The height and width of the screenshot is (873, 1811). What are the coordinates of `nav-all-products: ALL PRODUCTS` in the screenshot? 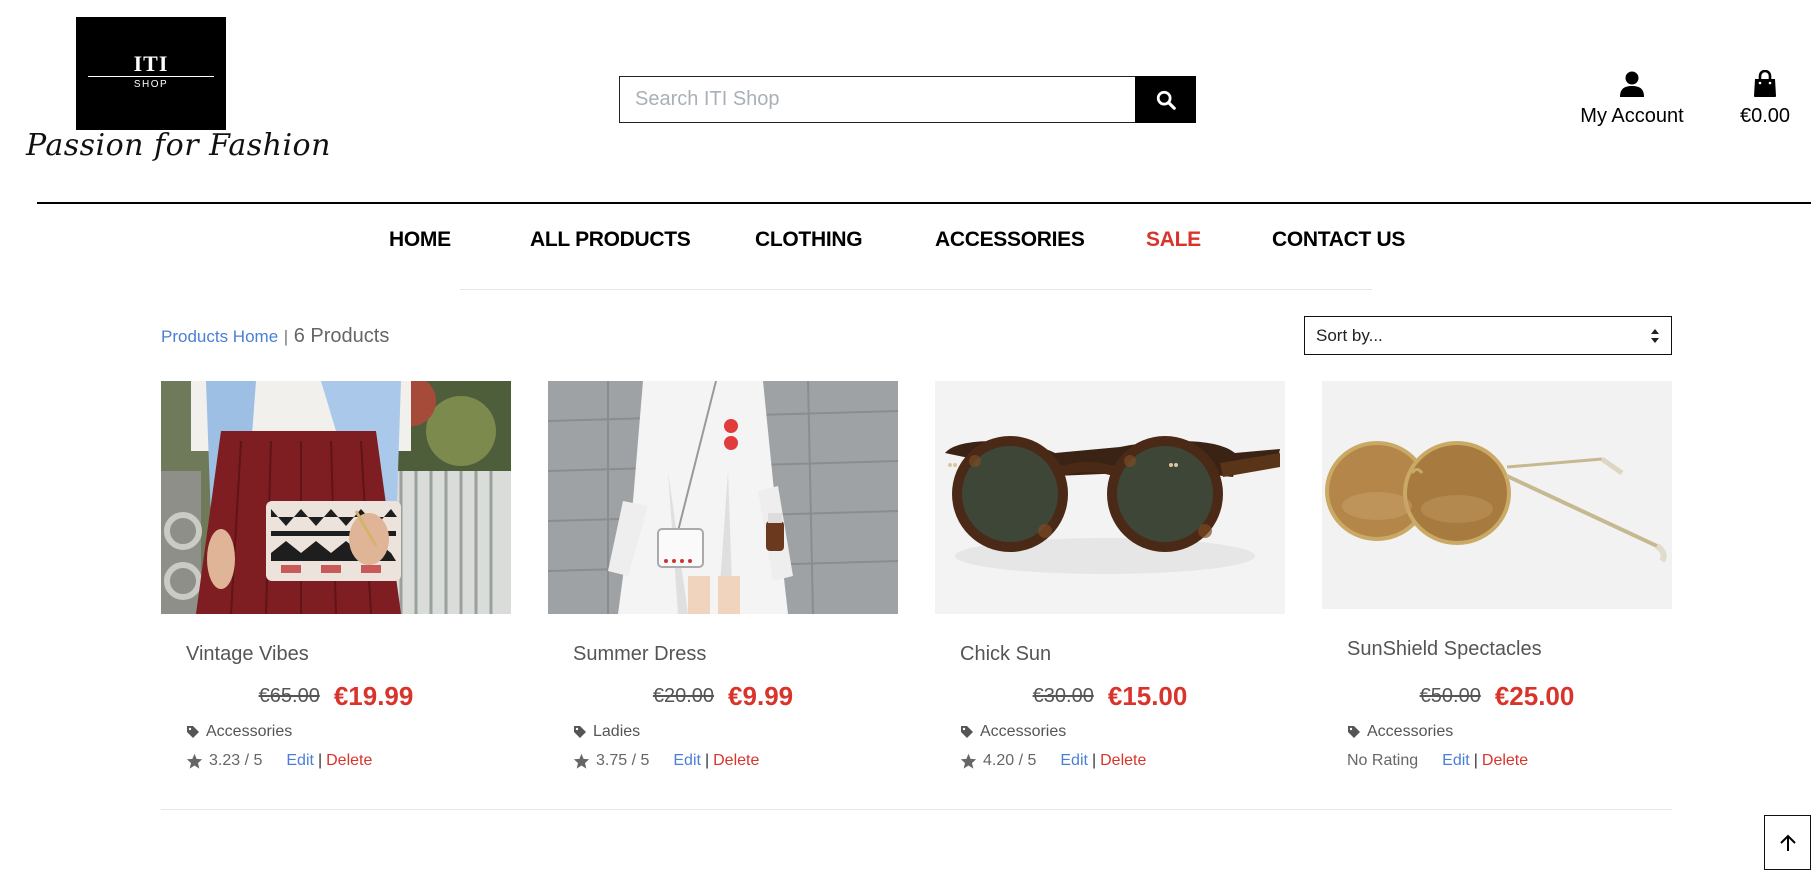 It's located at (610, 240).